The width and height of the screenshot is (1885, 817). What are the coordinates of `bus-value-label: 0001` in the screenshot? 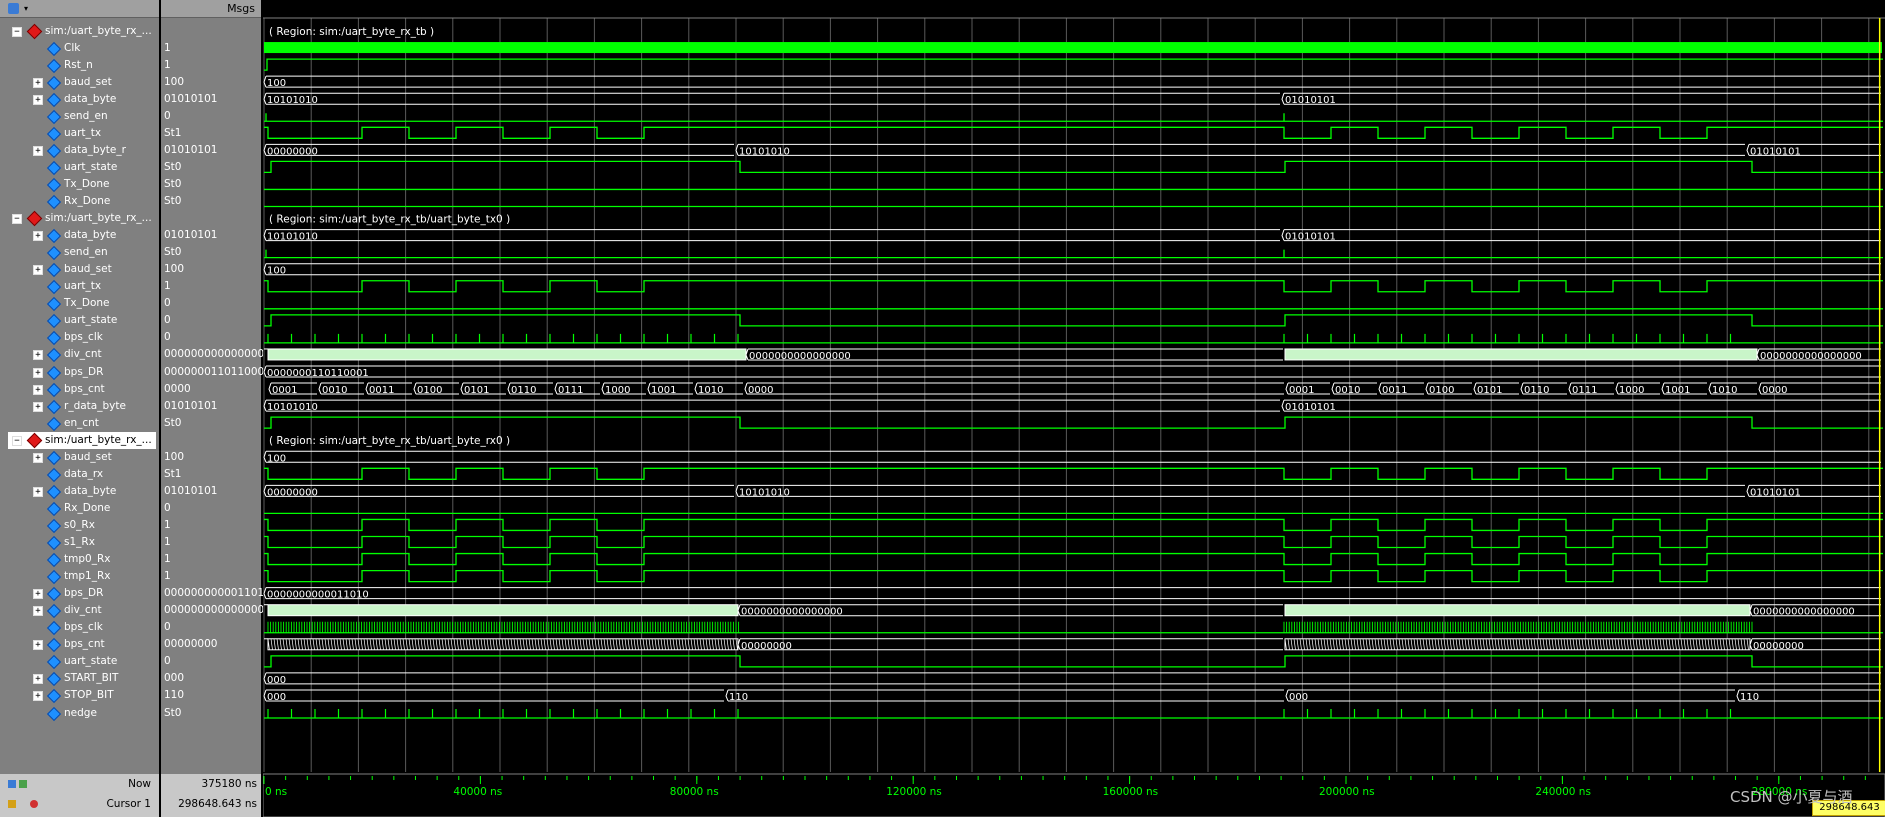 It's located at (284, 390).